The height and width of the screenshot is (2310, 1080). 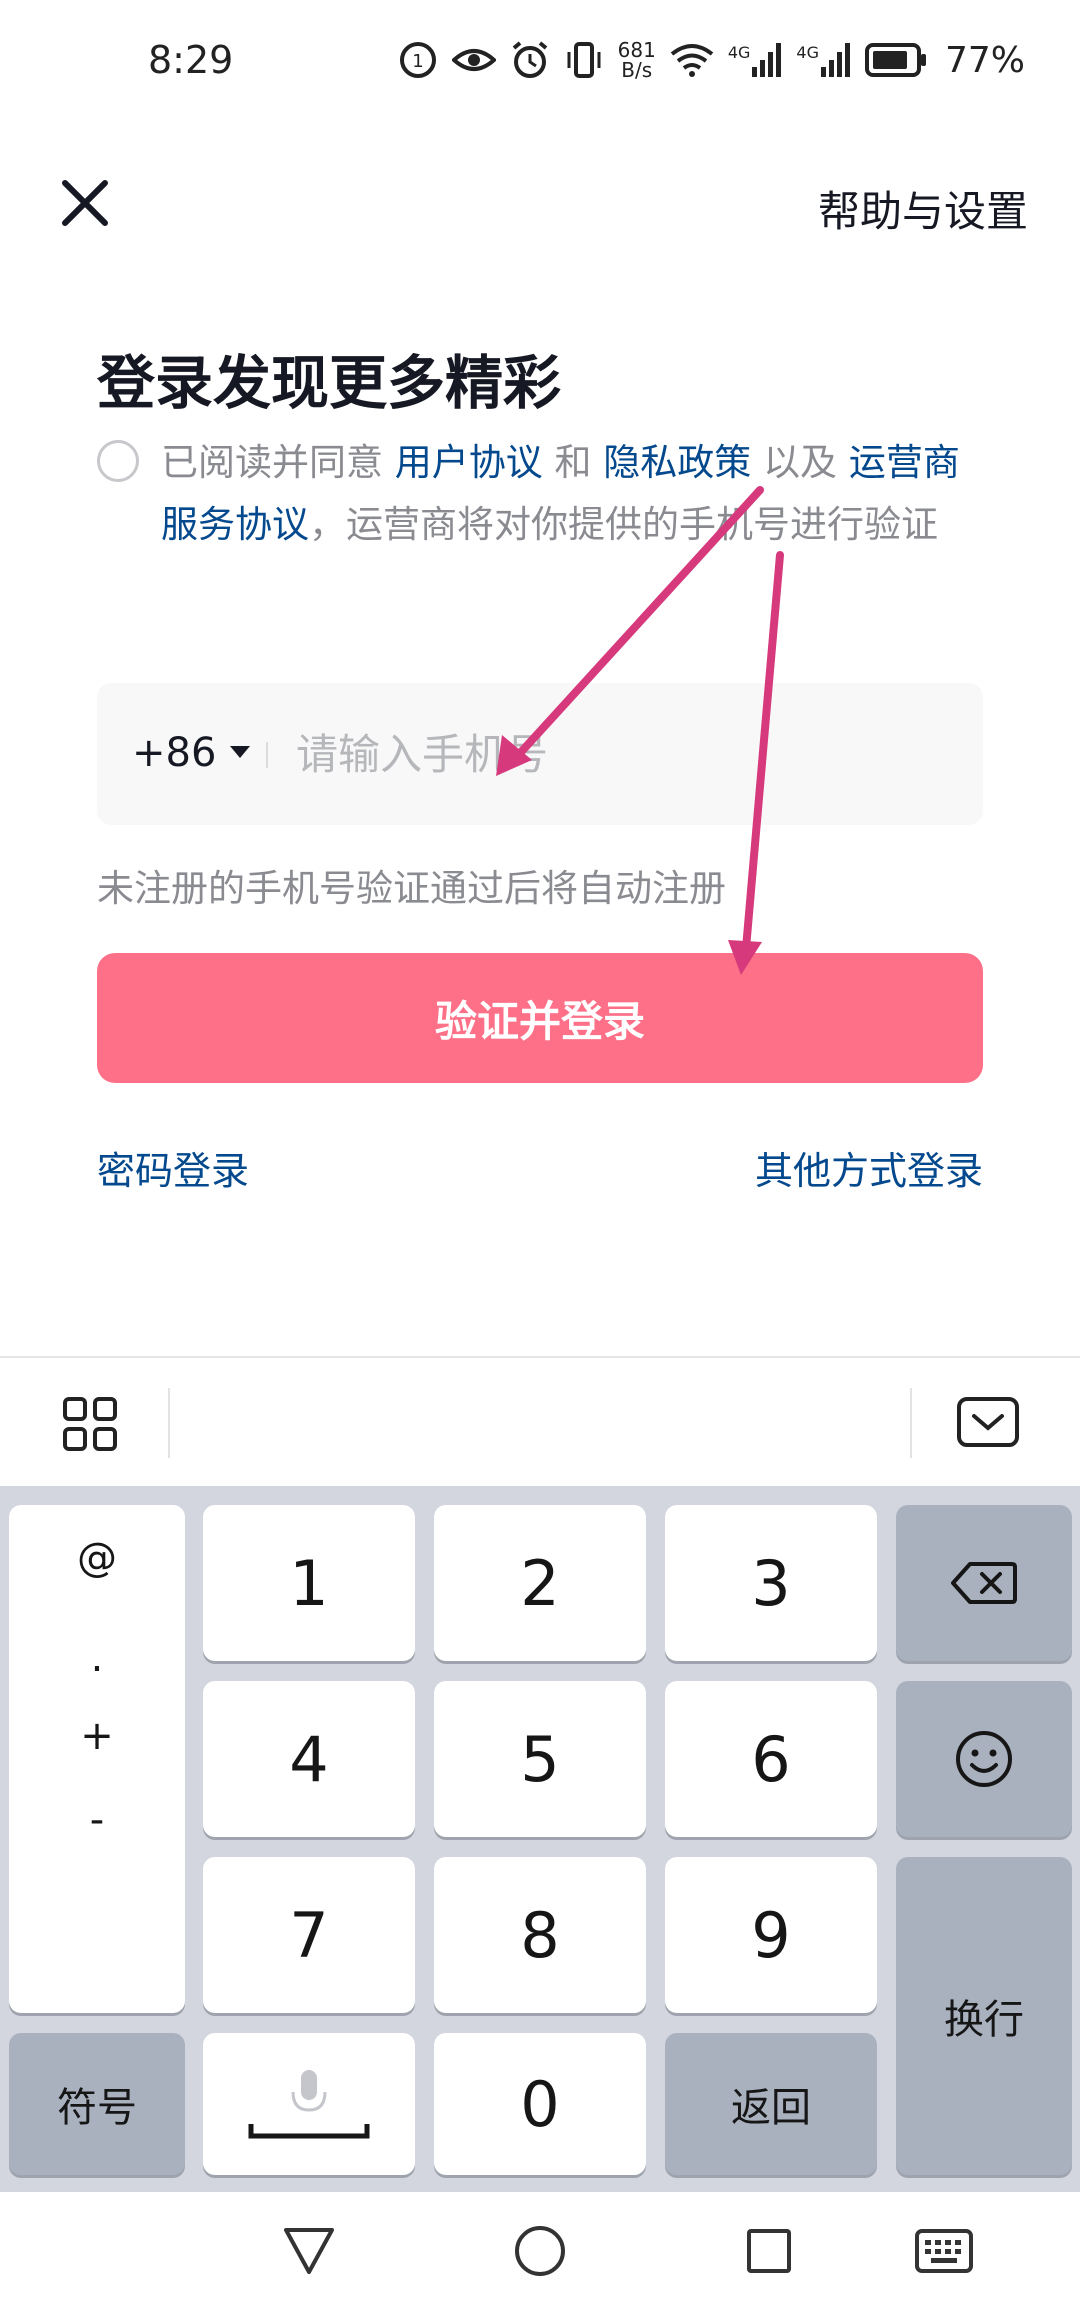 I want to click on battery-percent: 77%, so click(x=984, y=60).